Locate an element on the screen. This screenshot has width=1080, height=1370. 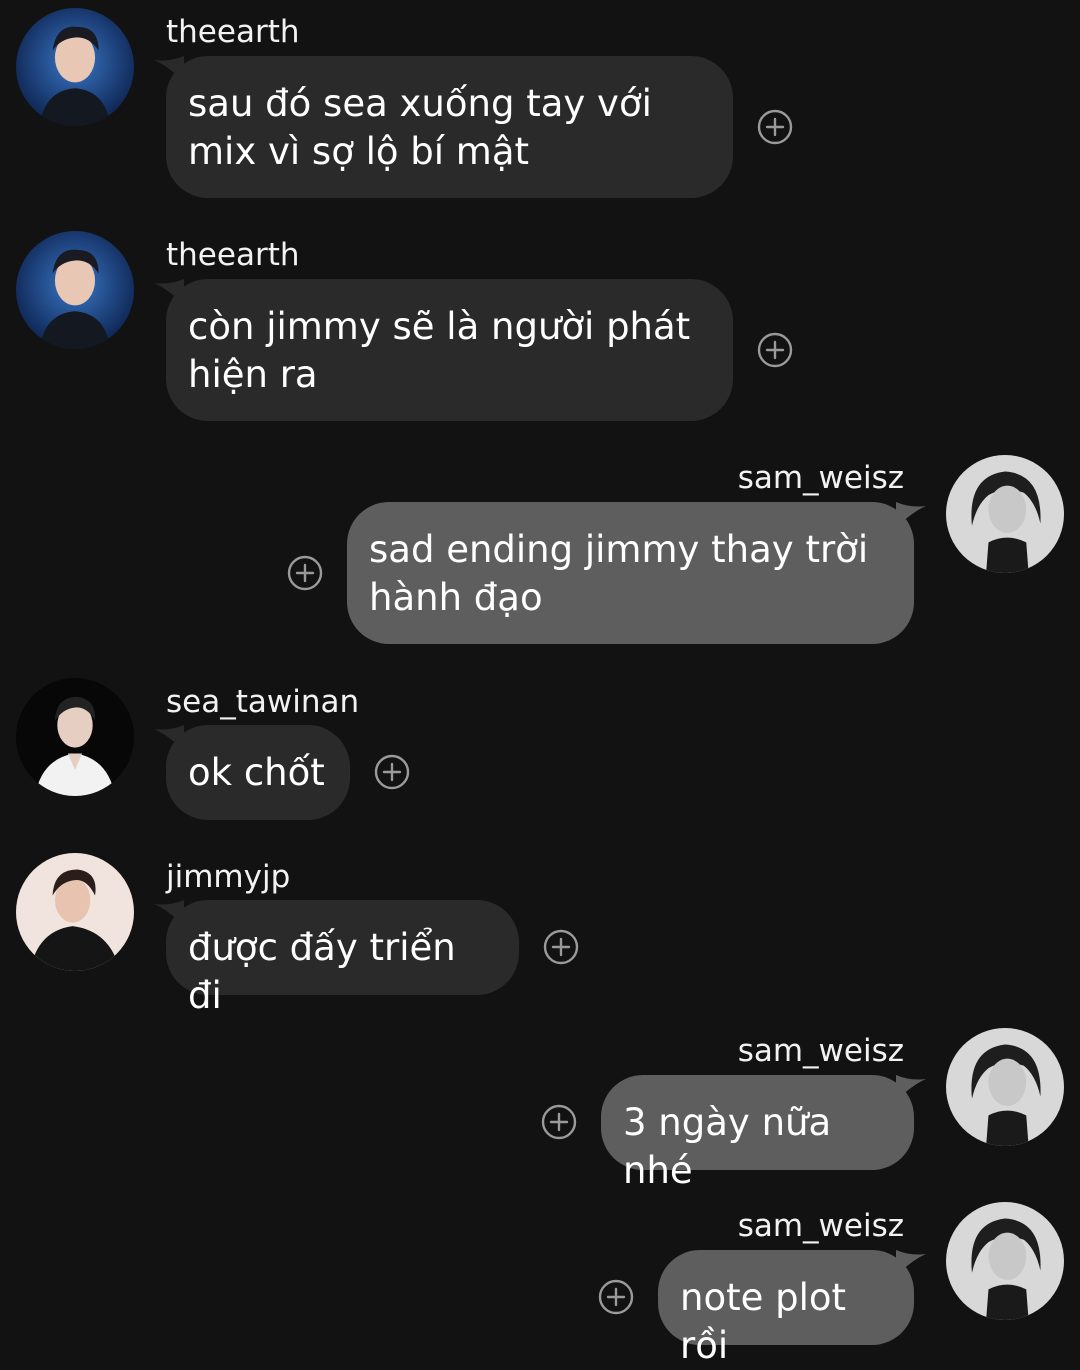
message-bubble: còn jimmy sẽ là người phát hiện ra is located at coordinates (449, 350).